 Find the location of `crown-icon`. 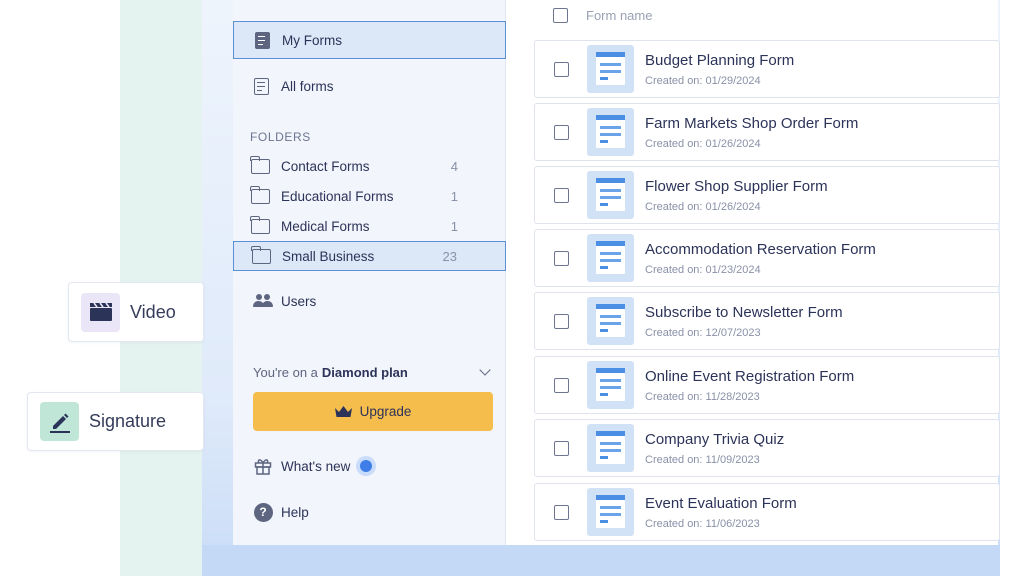

crown-icon is located at coordinates (343, 411).